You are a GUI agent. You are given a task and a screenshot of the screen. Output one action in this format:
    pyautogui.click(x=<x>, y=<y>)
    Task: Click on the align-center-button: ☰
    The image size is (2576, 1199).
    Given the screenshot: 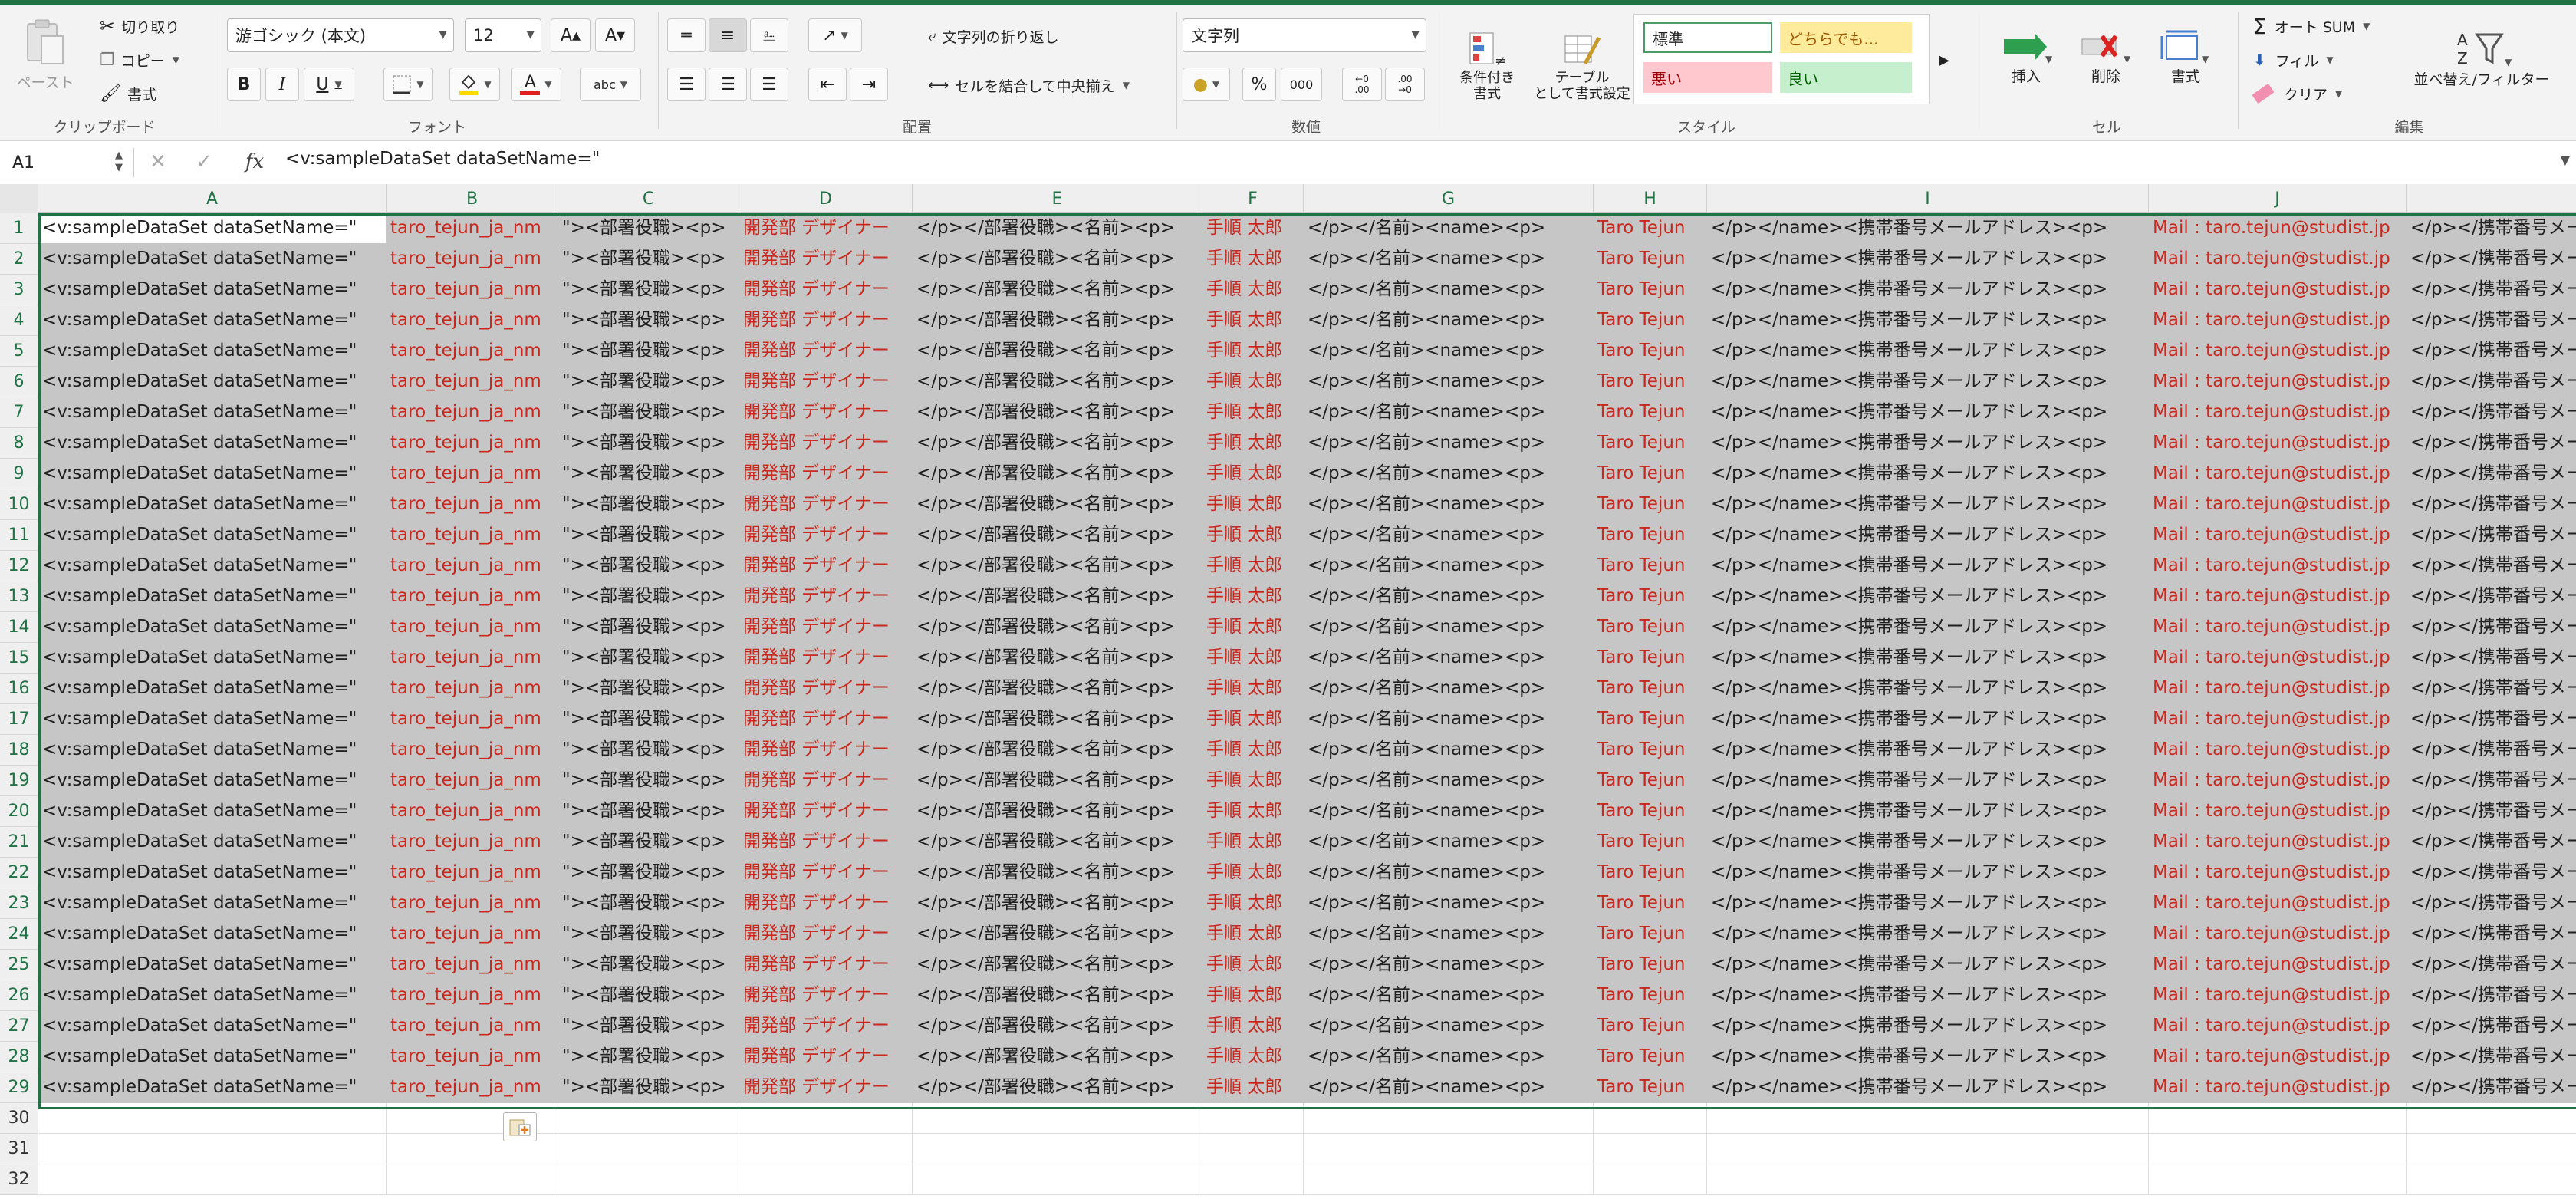 What is the action you would take?
    pyautogui.click(x=728, y=84)
    